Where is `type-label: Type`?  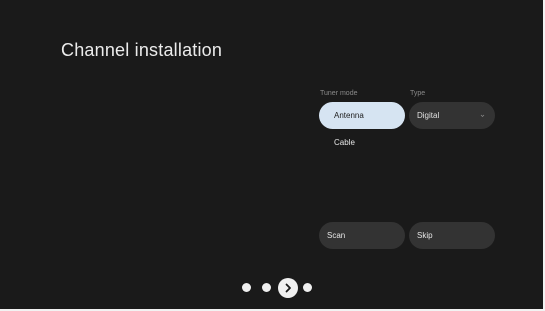
type-label: Type is located at coordinates (418, 93).